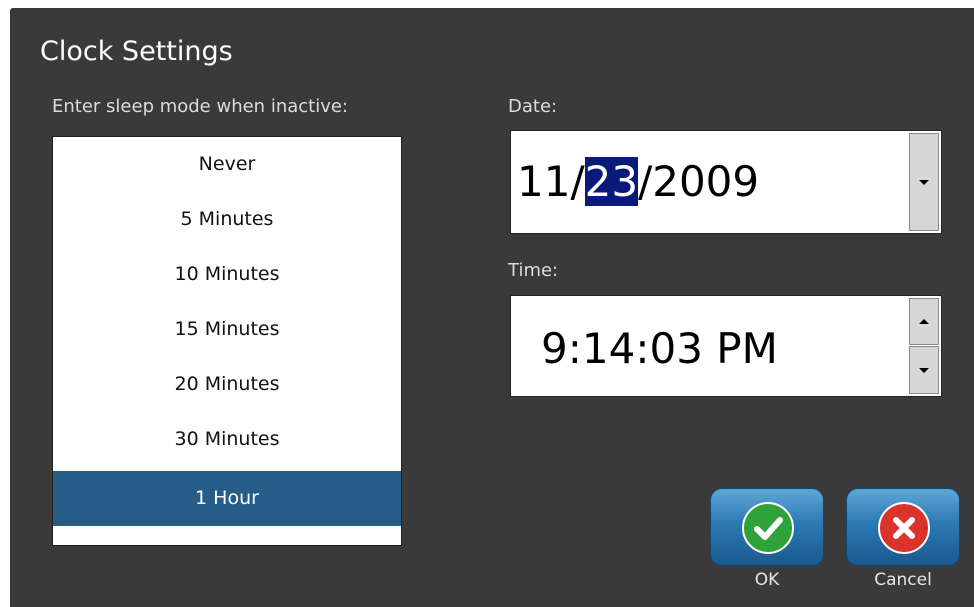 The width and height of the screenshot is (974, 607). What do you see at coordinates (767, 580) in the screenshot?
I see `ok-button-label: OK` at bounding box center [767, 580].